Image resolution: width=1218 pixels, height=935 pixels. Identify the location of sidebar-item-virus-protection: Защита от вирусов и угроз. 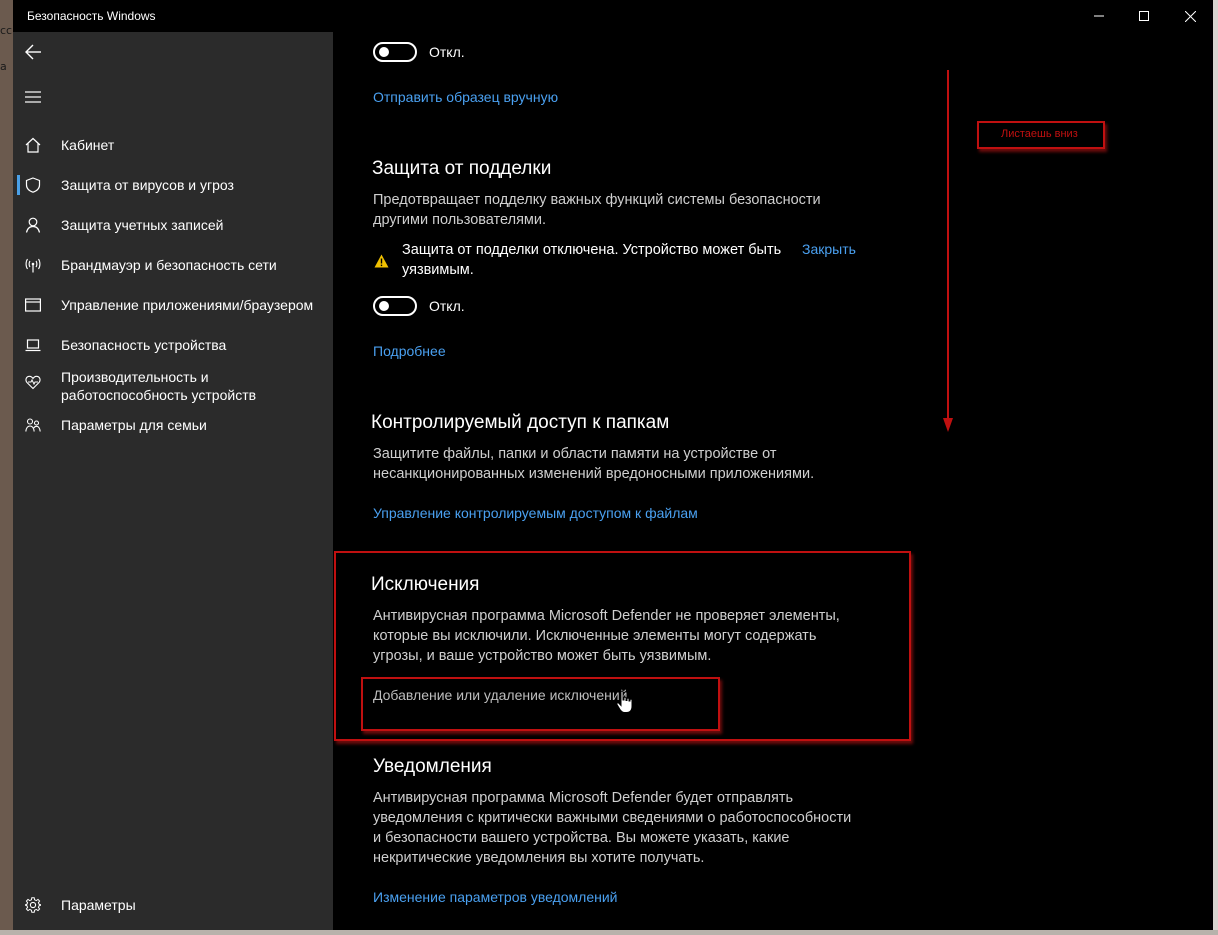
(173, 185).